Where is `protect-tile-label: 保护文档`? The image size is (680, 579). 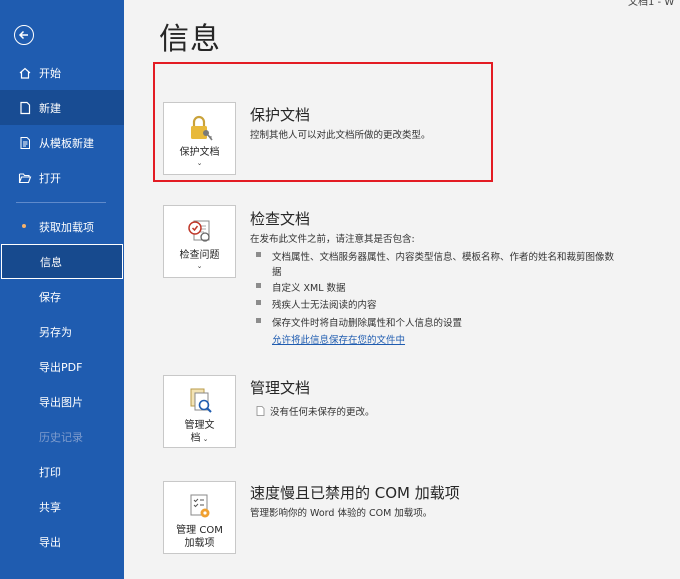
protect-tile-label: 保护文档 is located at coordinates (199, 152).